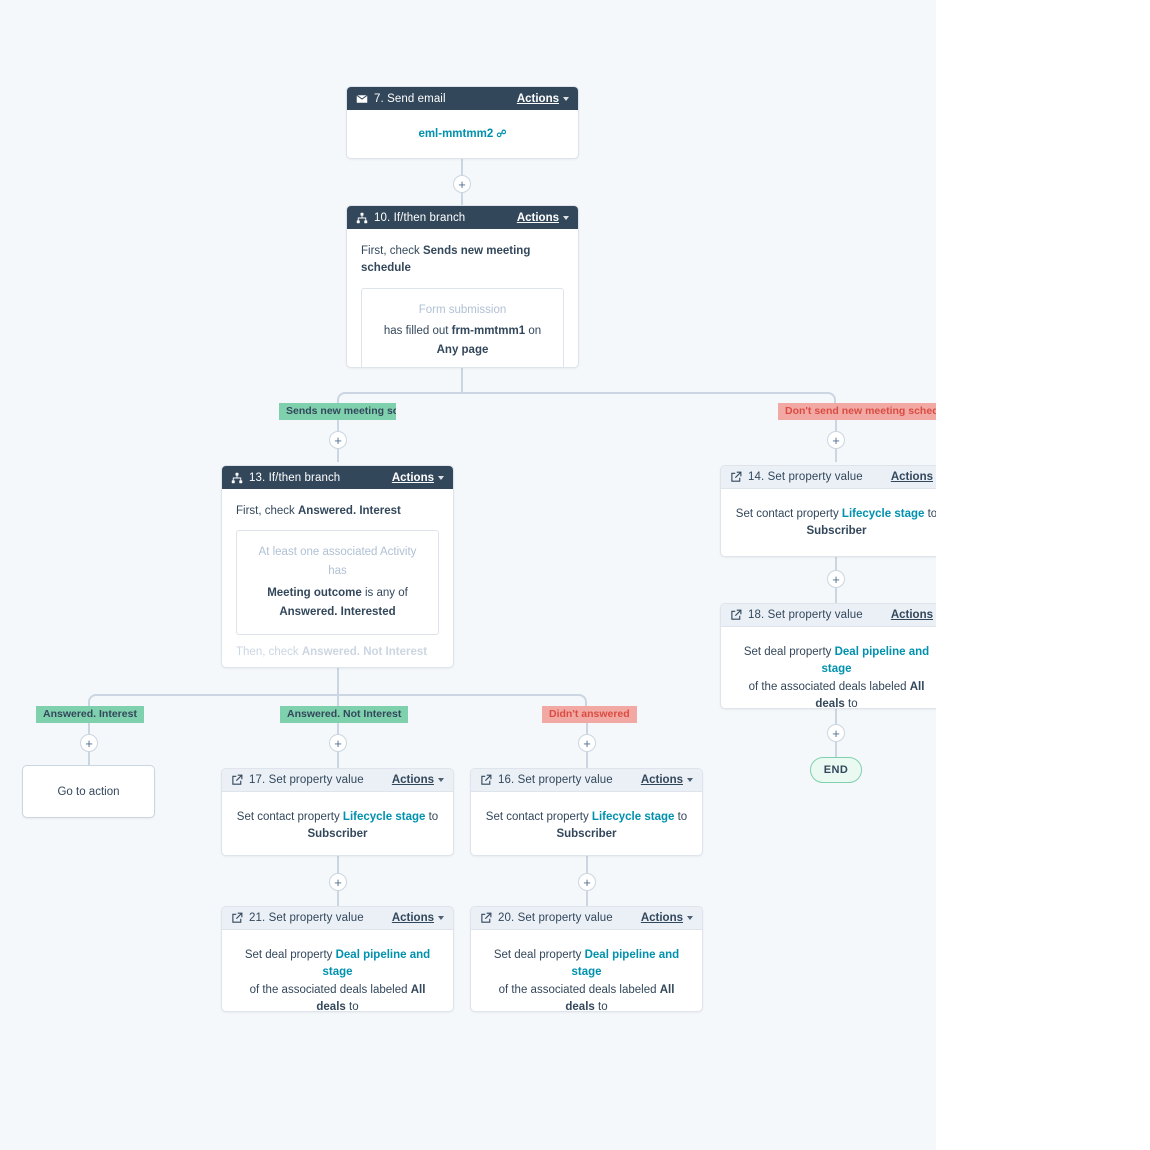 The image size is (1150, 1150). I want to click on node-17-title: 17. Set property value, so click(306, 780).